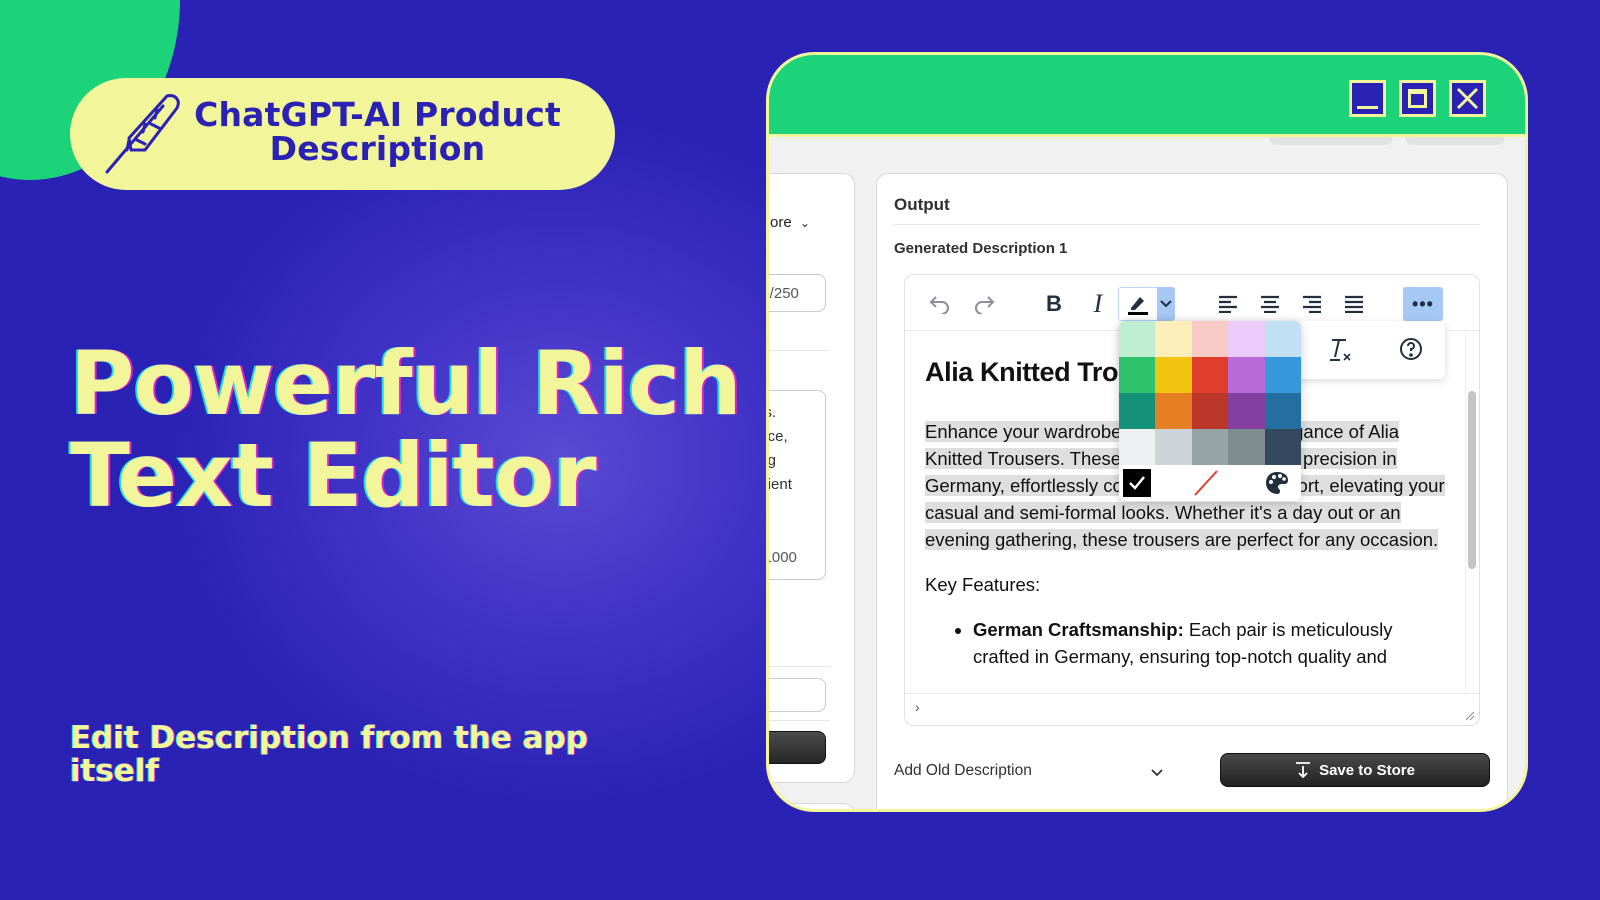 The height and width of the screenshot is (900, 1600). I want to click on palette-icon, so click(1277, 483).